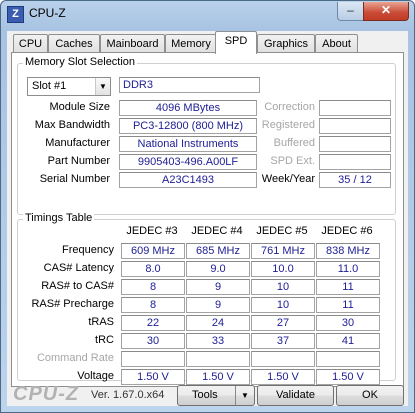 The width and height of the screenshot is (415, 413). I want to click on ras-to-cas-label: RAS# to CAS#, so click(77, 286).